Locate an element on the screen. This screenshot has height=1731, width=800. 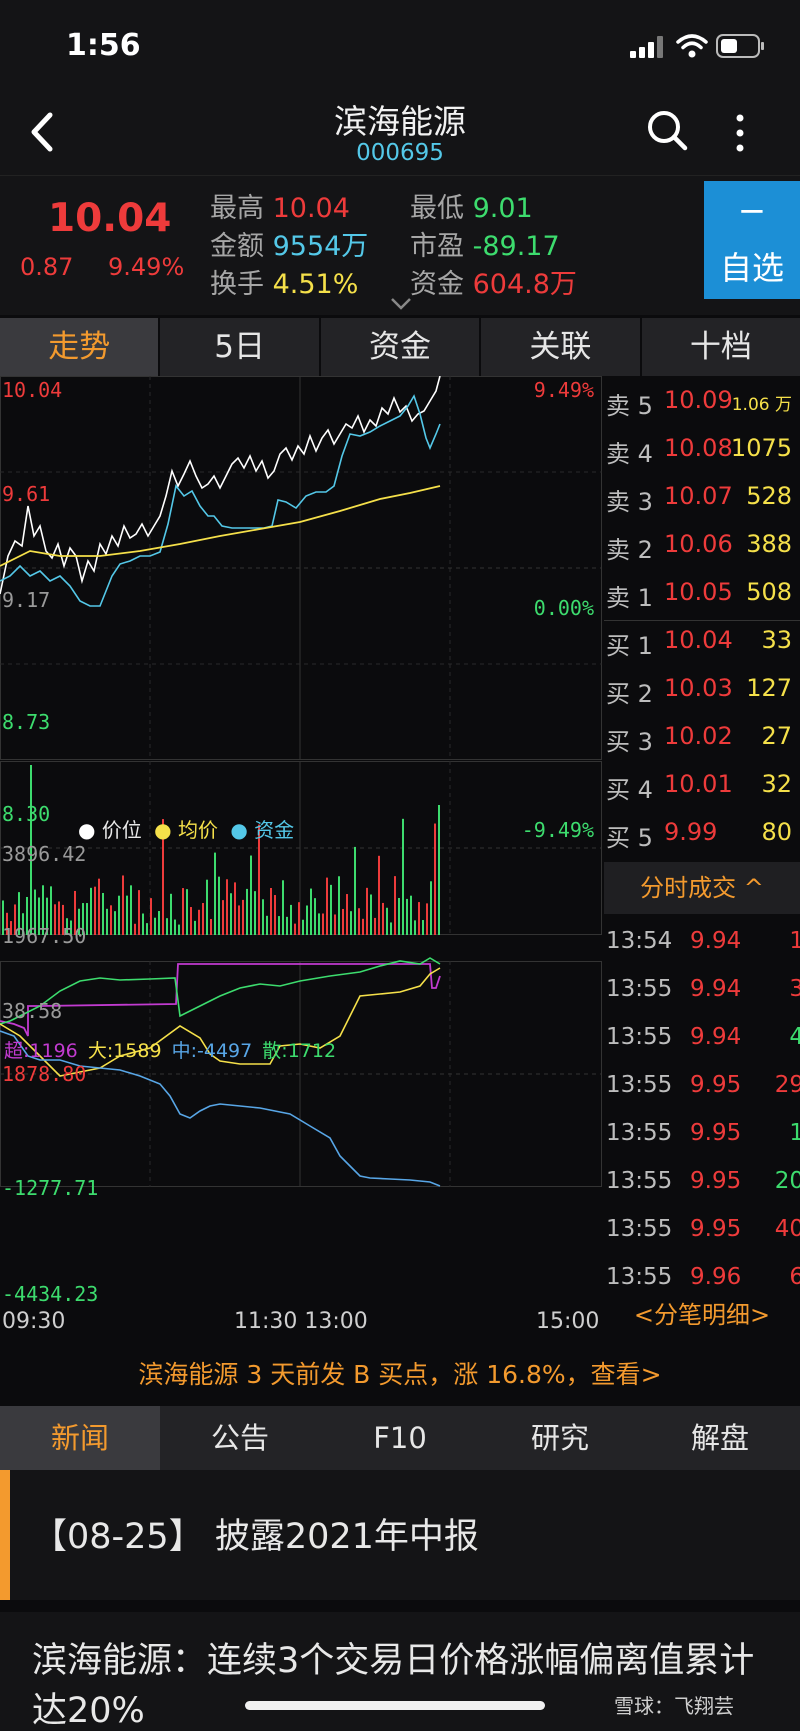
turnover-value: 4.51% is located at coordinates (315, 284).